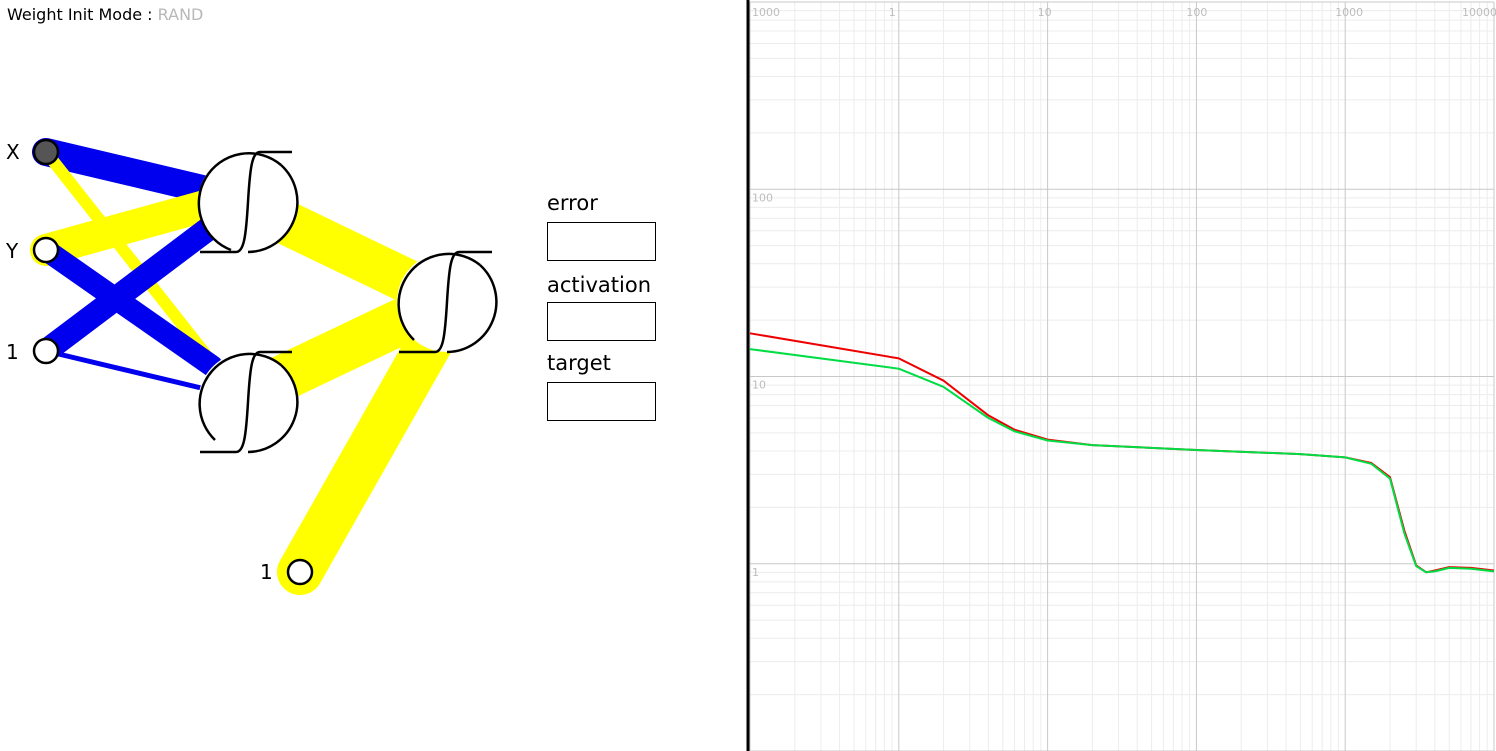 This screenshot has width=1496, height=751. I want to click on weight-y-h2, so click(129, 308).